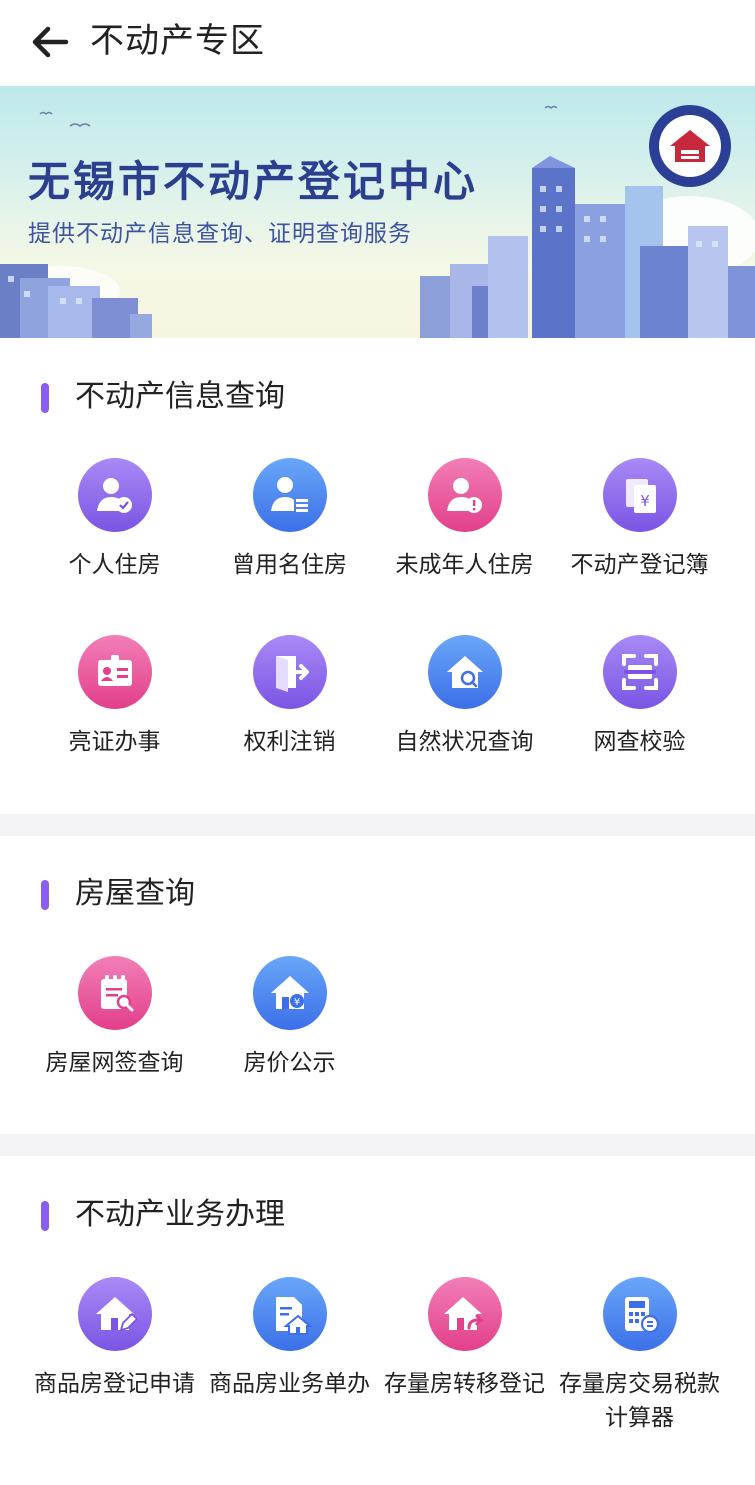 The width and height of the screenshot is (755, 1485). What do you see at coordinates (289, 1063) in the screenshot?
I see `grid-item-label: 房价公示` at bounding box center [289, 1063].